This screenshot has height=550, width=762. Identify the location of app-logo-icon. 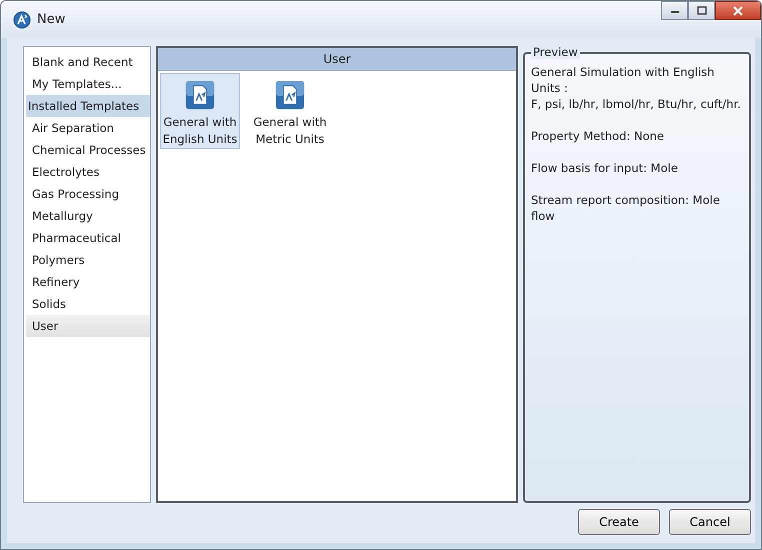
(22, 19).